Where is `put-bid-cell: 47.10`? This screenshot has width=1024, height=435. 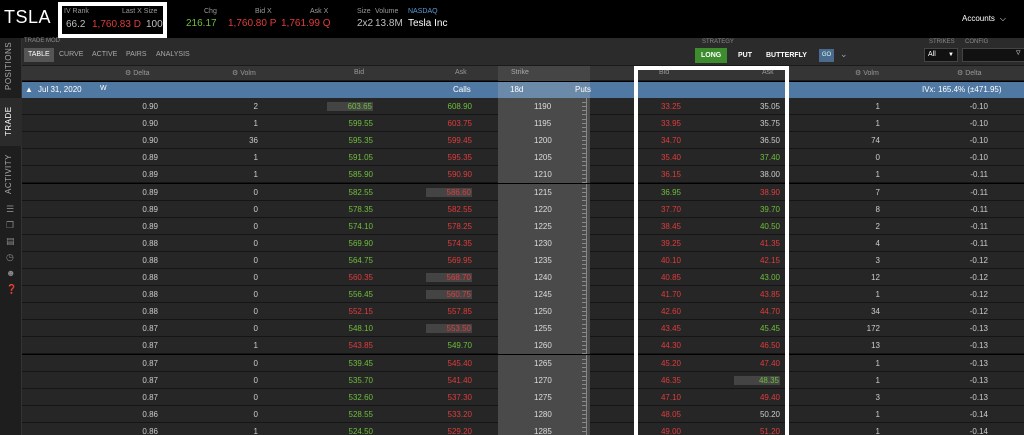 put-bid-cell: 47.10 is located at coordinates (658, 397).